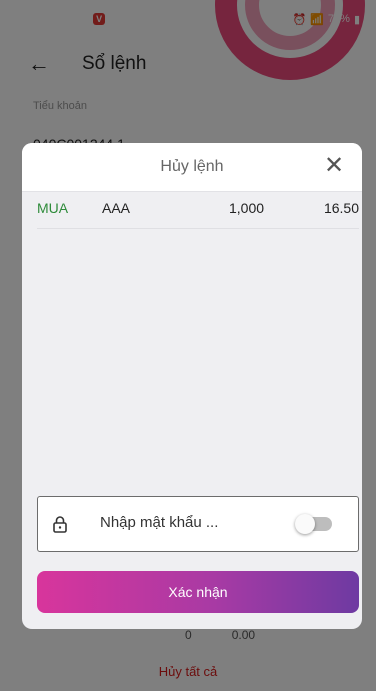 This screenshot has width=376, height=691. Describe the element at coordinates (341, 208) in the screenshot. I see `order-price: 16.50` at that location.